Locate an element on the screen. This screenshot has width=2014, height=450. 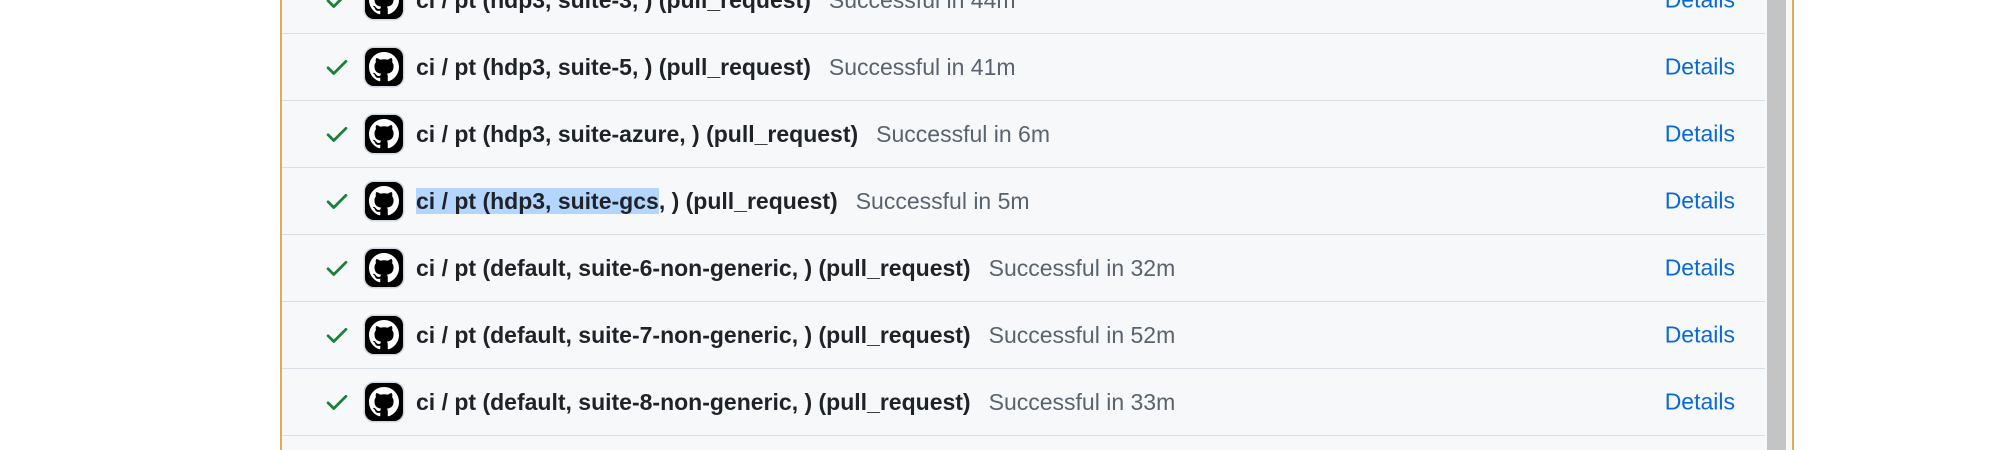
check-status: Successful in 32m is located at coordinates (1082, 268).